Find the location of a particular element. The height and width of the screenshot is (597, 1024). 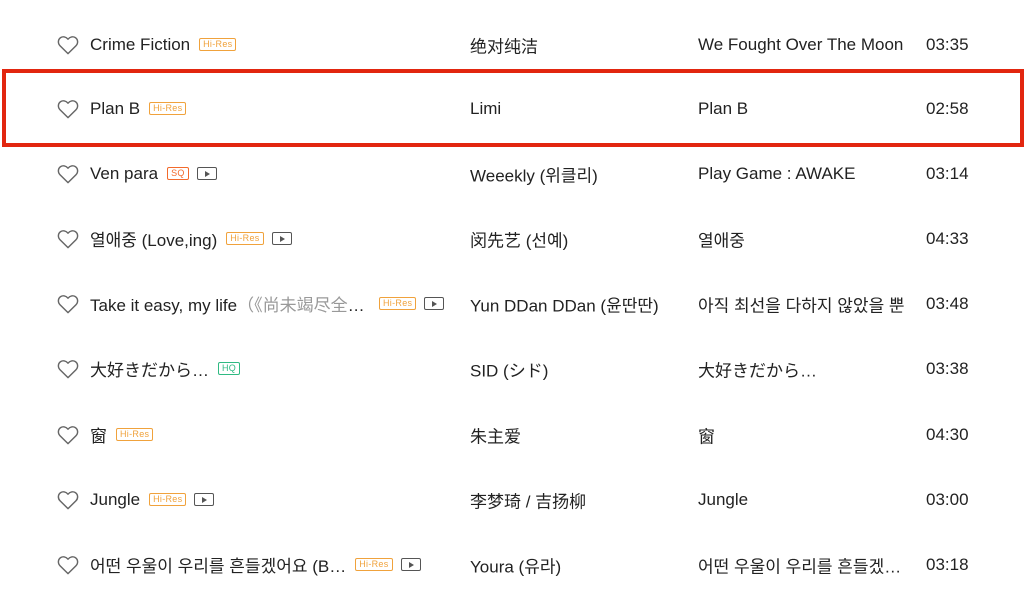

hq-badge: HQ is located at coordinates (229, 368).